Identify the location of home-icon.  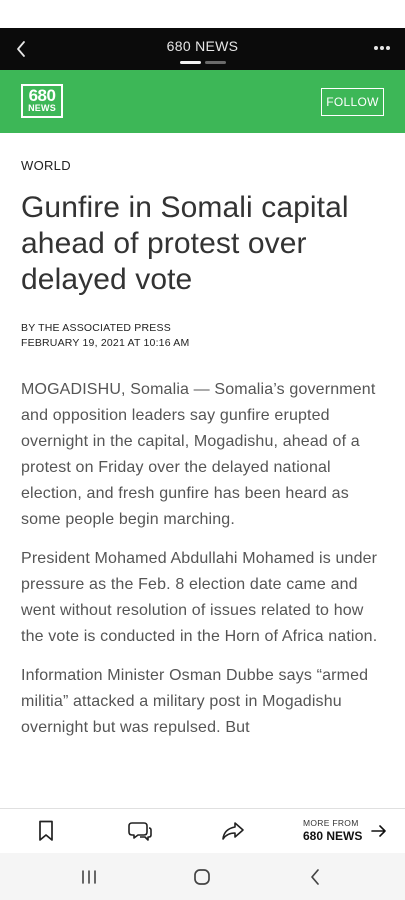
(202, 877).